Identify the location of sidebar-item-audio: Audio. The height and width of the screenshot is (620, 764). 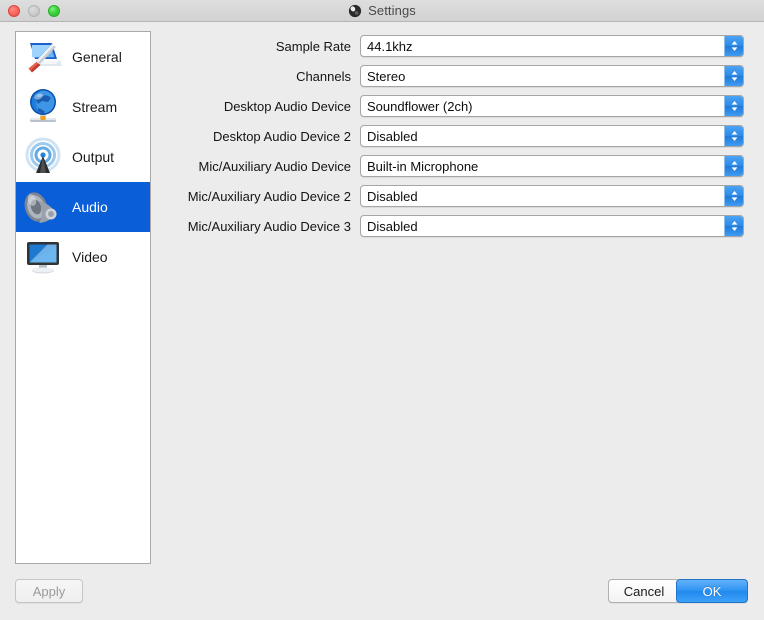
(83, 207).